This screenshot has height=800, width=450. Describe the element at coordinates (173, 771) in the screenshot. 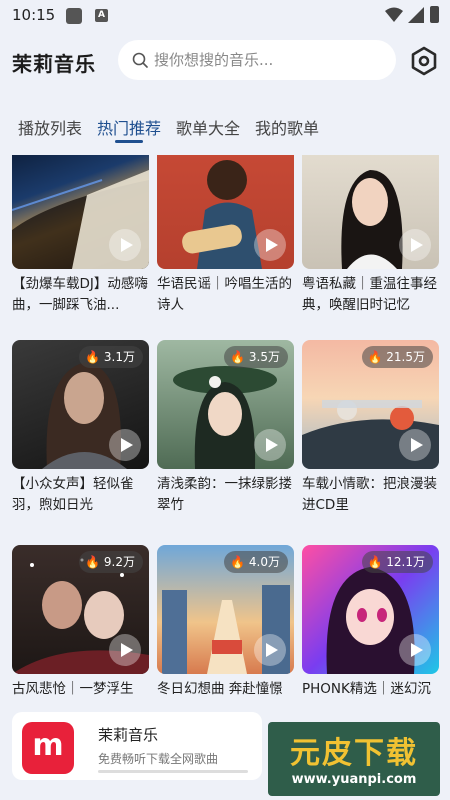

I see `promo-divider` at that location.